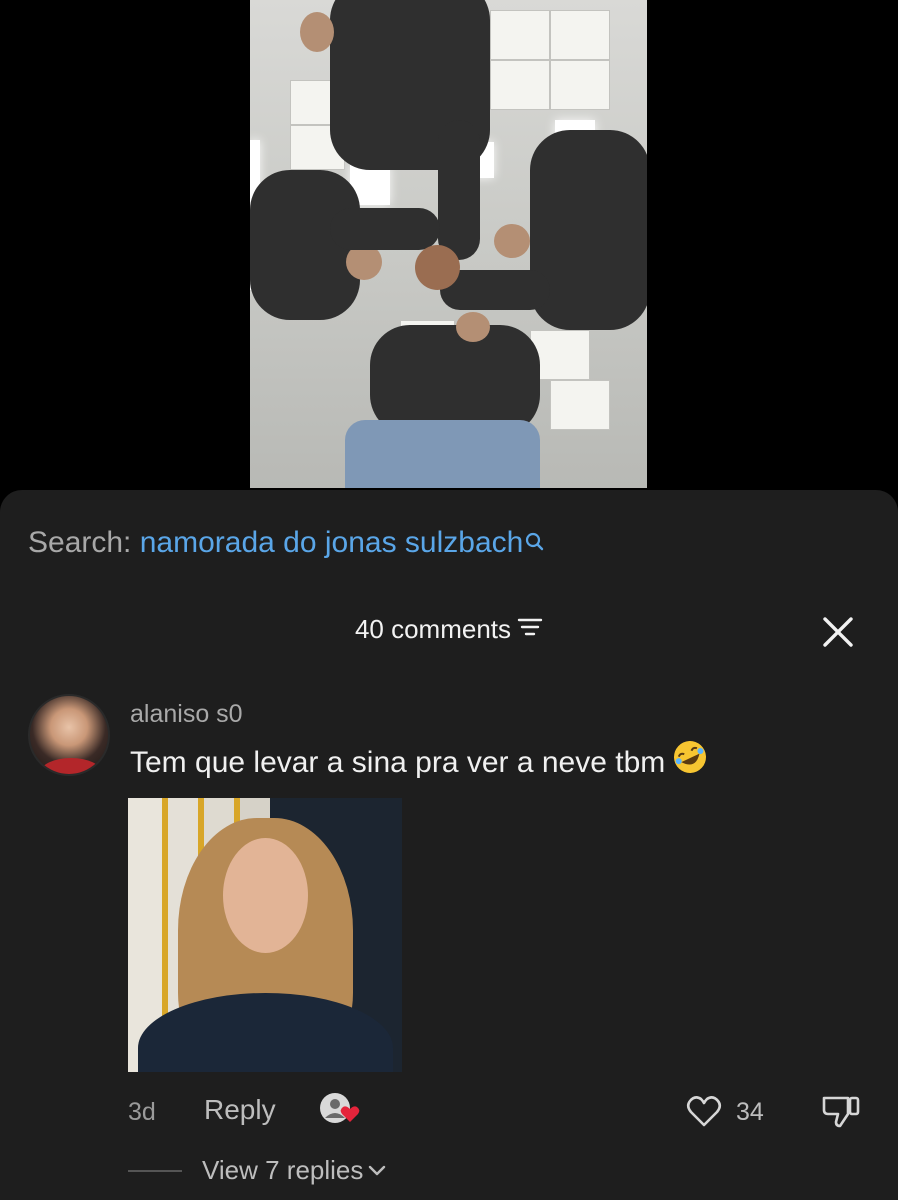 The width and height of the screenshot is (898, 1200). I want to click on person-bottom, so click(455, 380).